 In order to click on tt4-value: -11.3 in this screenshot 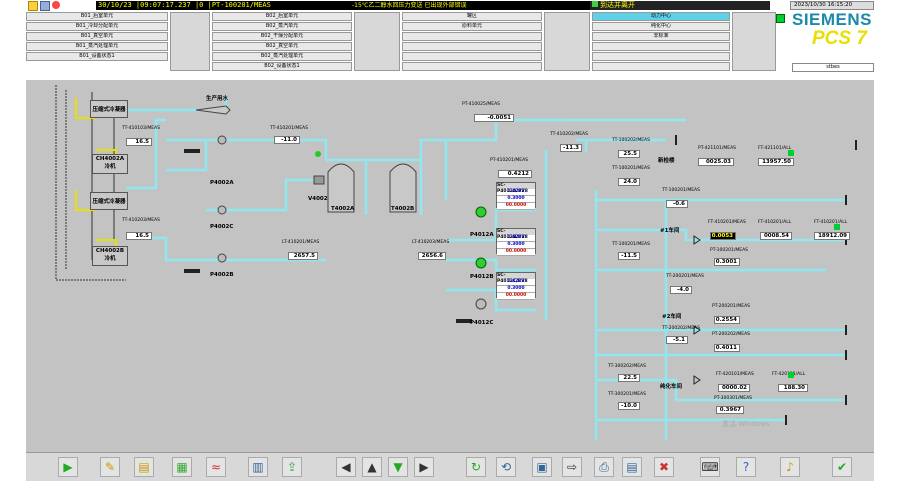, I will do `click(571, 148)`.